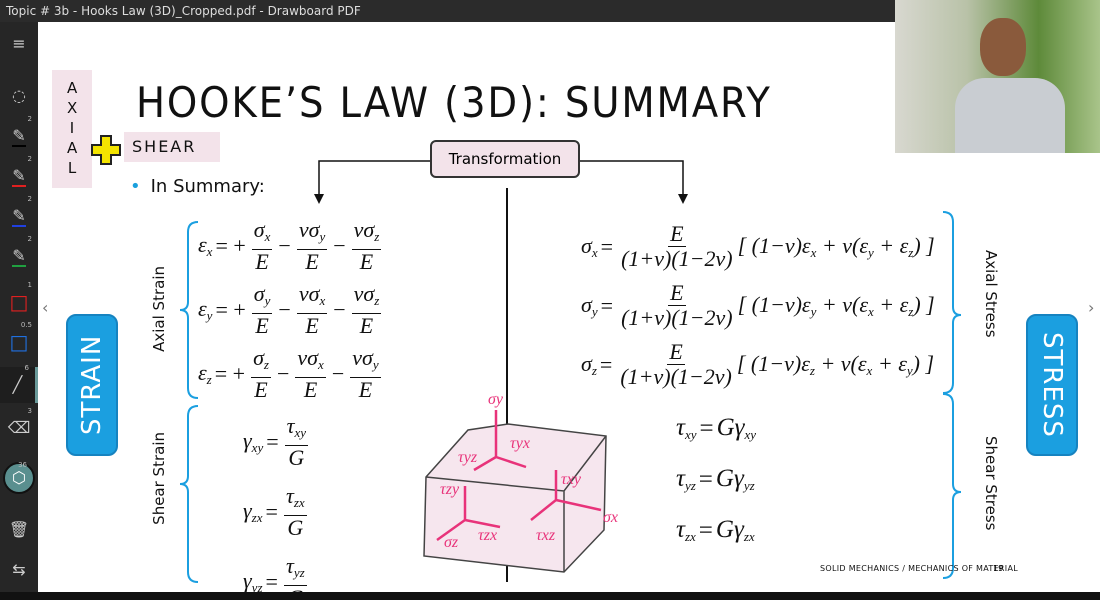 Image resolution: width=1100 pixels, height=600 pixels. I want to click on next-page-arrow: ›, so click(1091, 307).